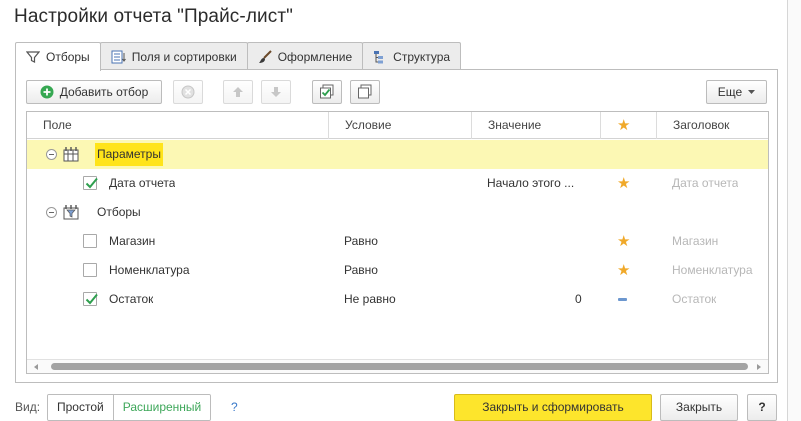 Image resolution: width=801 pixels, height=421 pixels. I want to click on brush-icon, so click(265, 56).